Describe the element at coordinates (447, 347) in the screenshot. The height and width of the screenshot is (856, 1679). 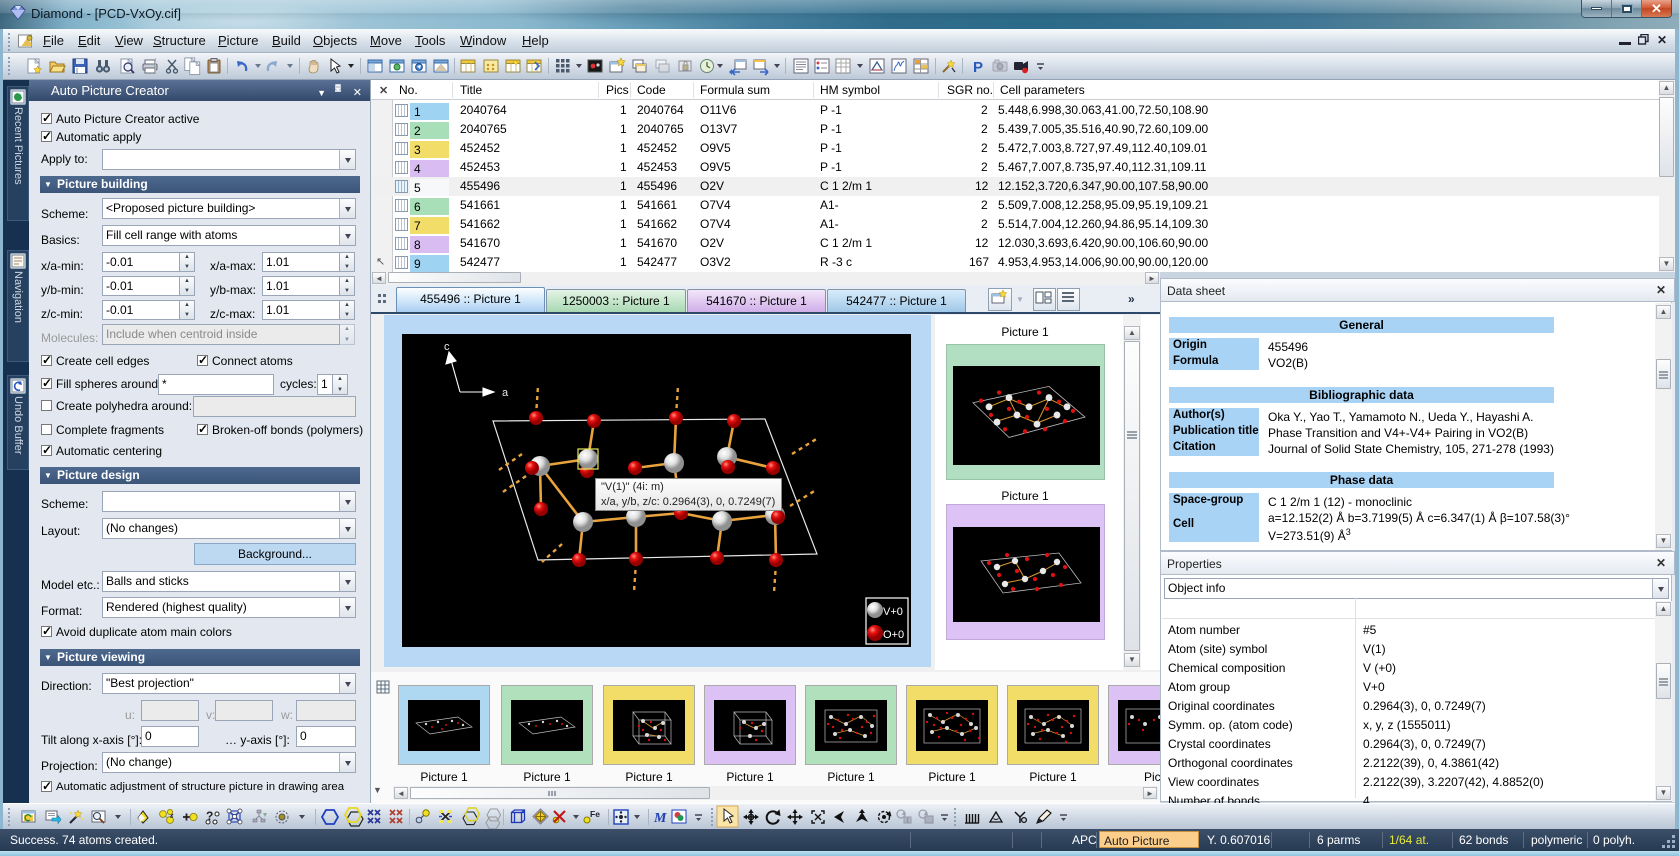
I see `svg-text: c` at that location.